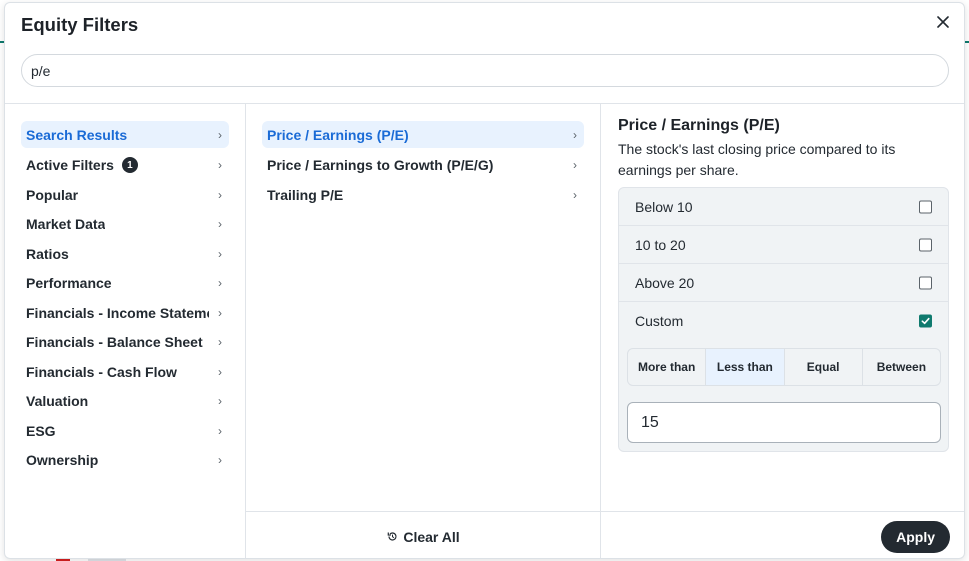  What do you see at coordinates (392, 536) in the screenshot?
I see `reset-icon` at bounding box center [392, 536].